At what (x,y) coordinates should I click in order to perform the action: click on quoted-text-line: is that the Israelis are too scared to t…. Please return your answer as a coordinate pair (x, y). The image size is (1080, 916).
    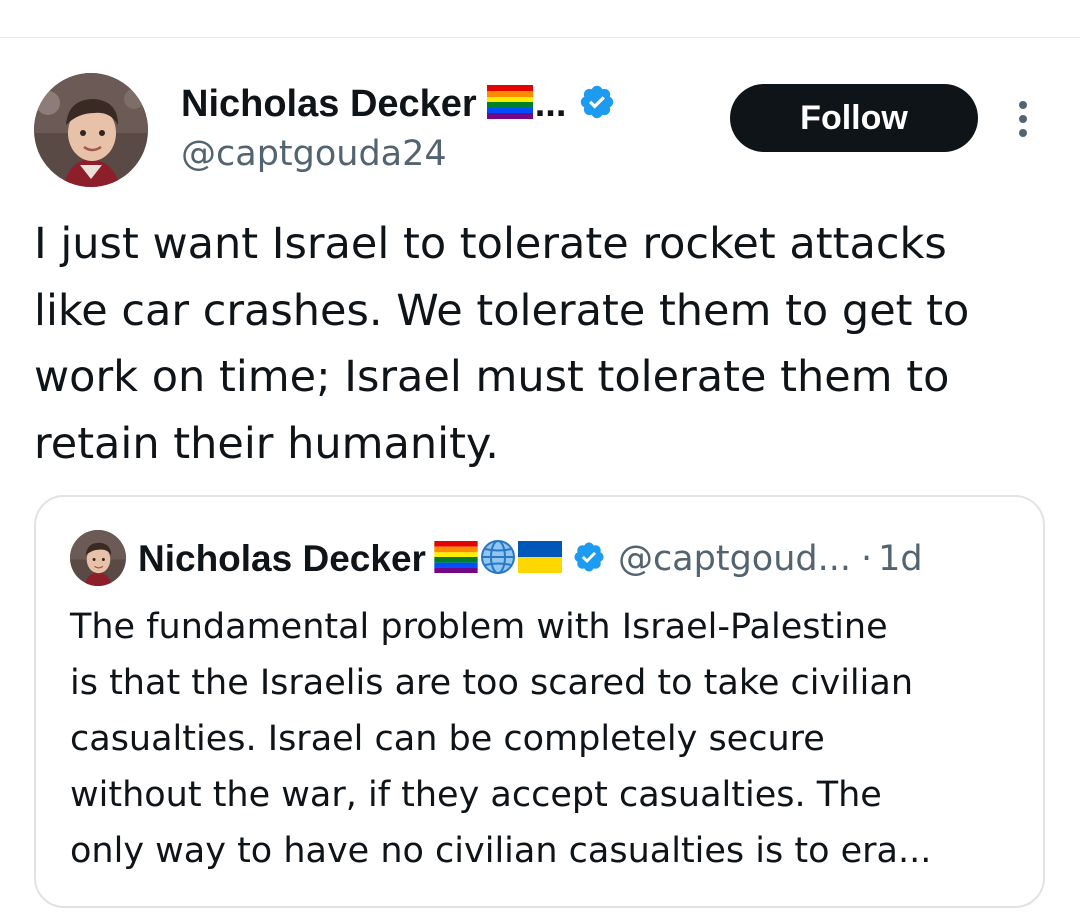
    Looking at the image, I should click on (492, 683).